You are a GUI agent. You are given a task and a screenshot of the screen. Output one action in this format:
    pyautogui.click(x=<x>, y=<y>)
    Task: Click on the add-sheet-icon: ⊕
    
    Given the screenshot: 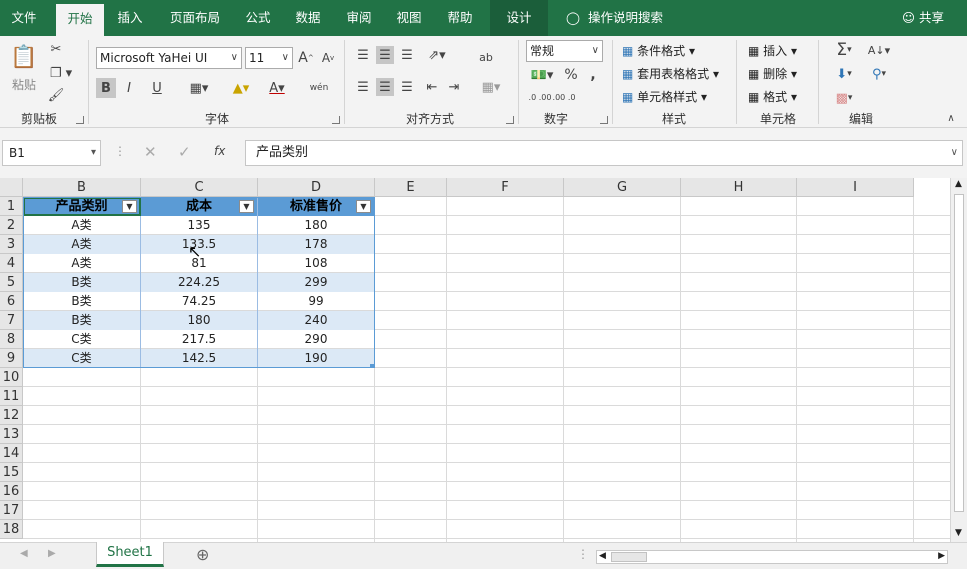 What is the action you would take?
    pyautogui.click(x=202, y=554)
    